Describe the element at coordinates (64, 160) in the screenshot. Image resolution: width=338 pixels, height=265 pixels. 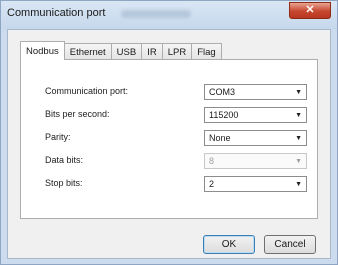
I see `data-bits-label: Data bits:` at that location.